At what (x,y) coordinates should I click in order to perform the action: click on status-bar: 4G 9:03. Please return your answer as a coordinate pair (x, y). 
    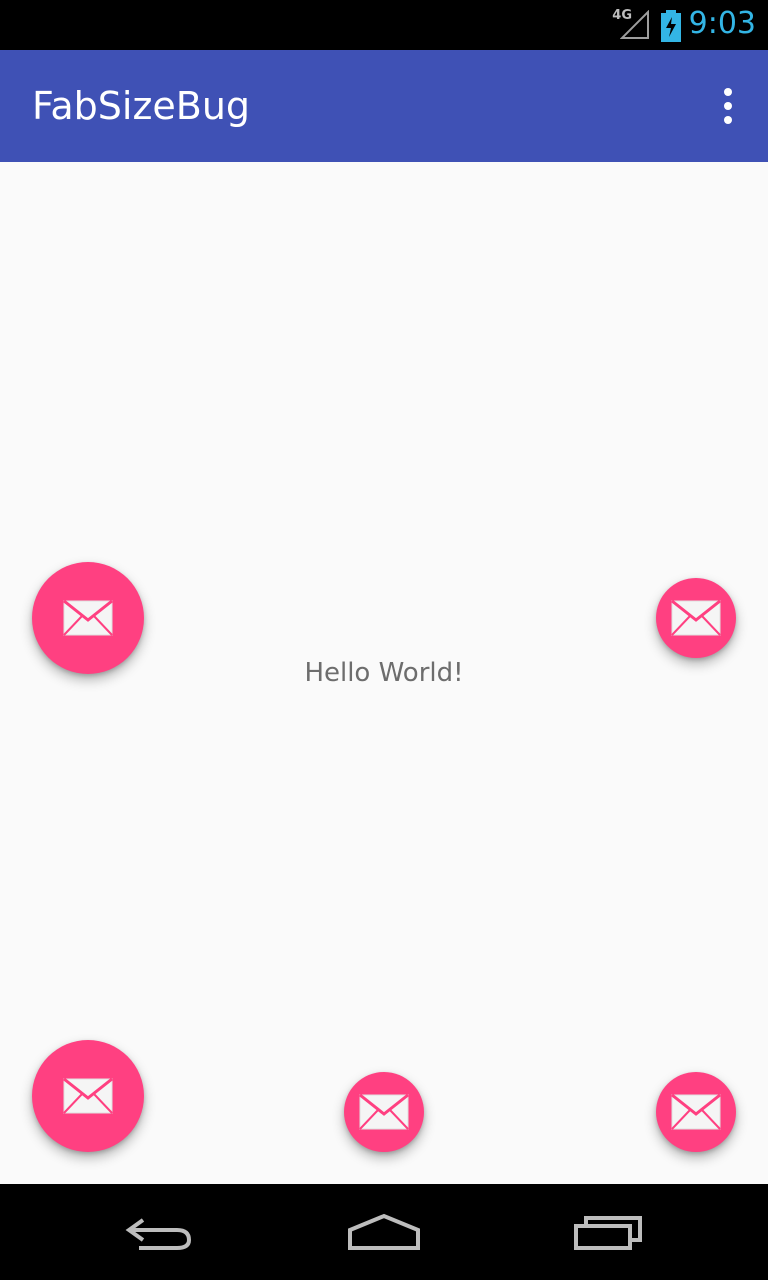
    Looking at the image, I should click on (384, 25).